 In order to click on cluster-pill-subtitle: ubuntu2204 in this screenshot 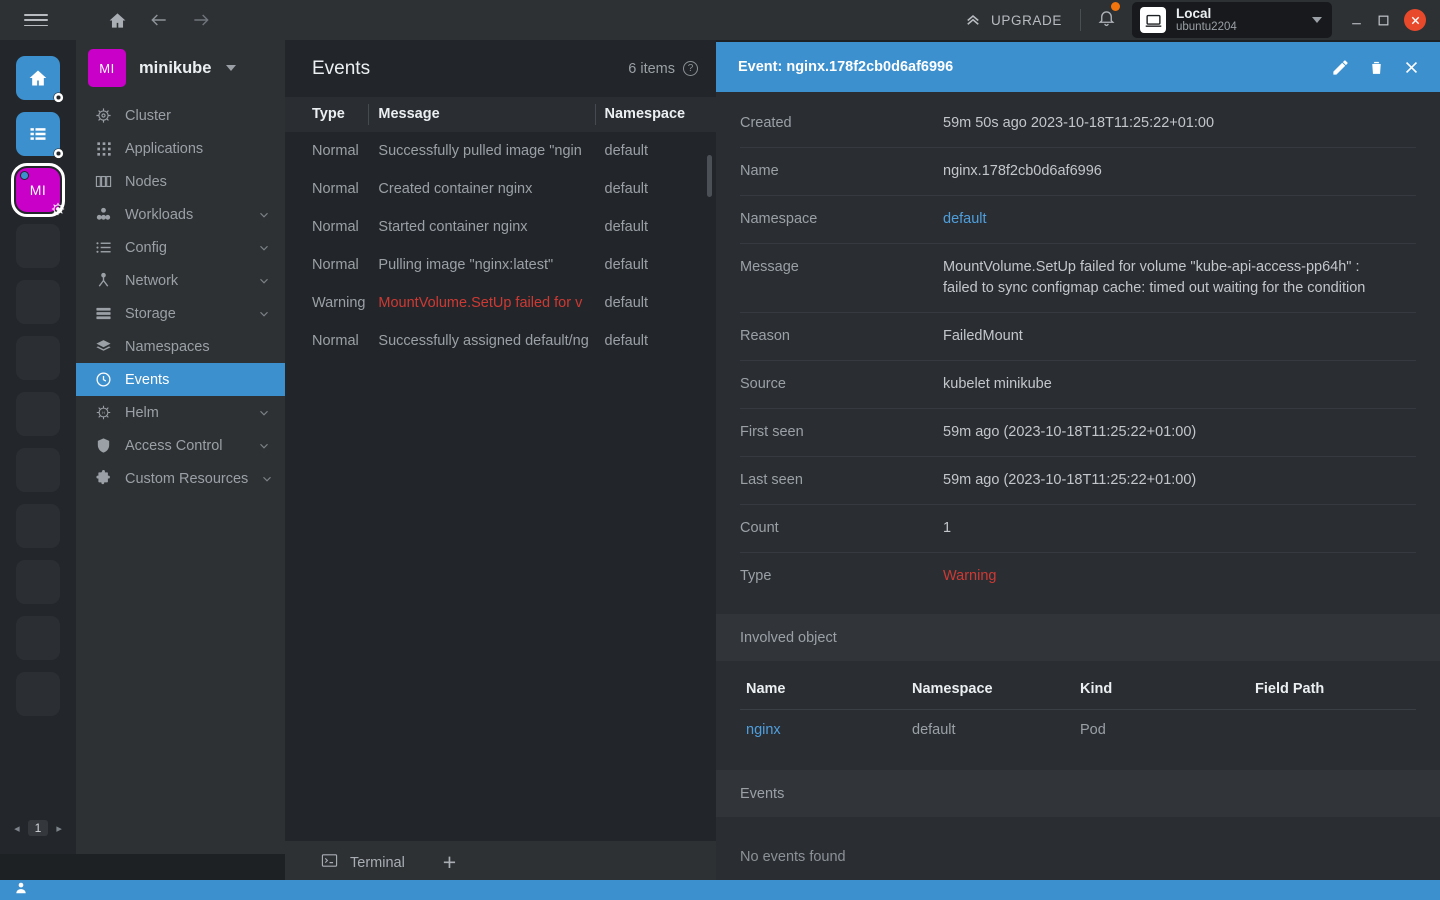, I will do `click(1206, 27)`.